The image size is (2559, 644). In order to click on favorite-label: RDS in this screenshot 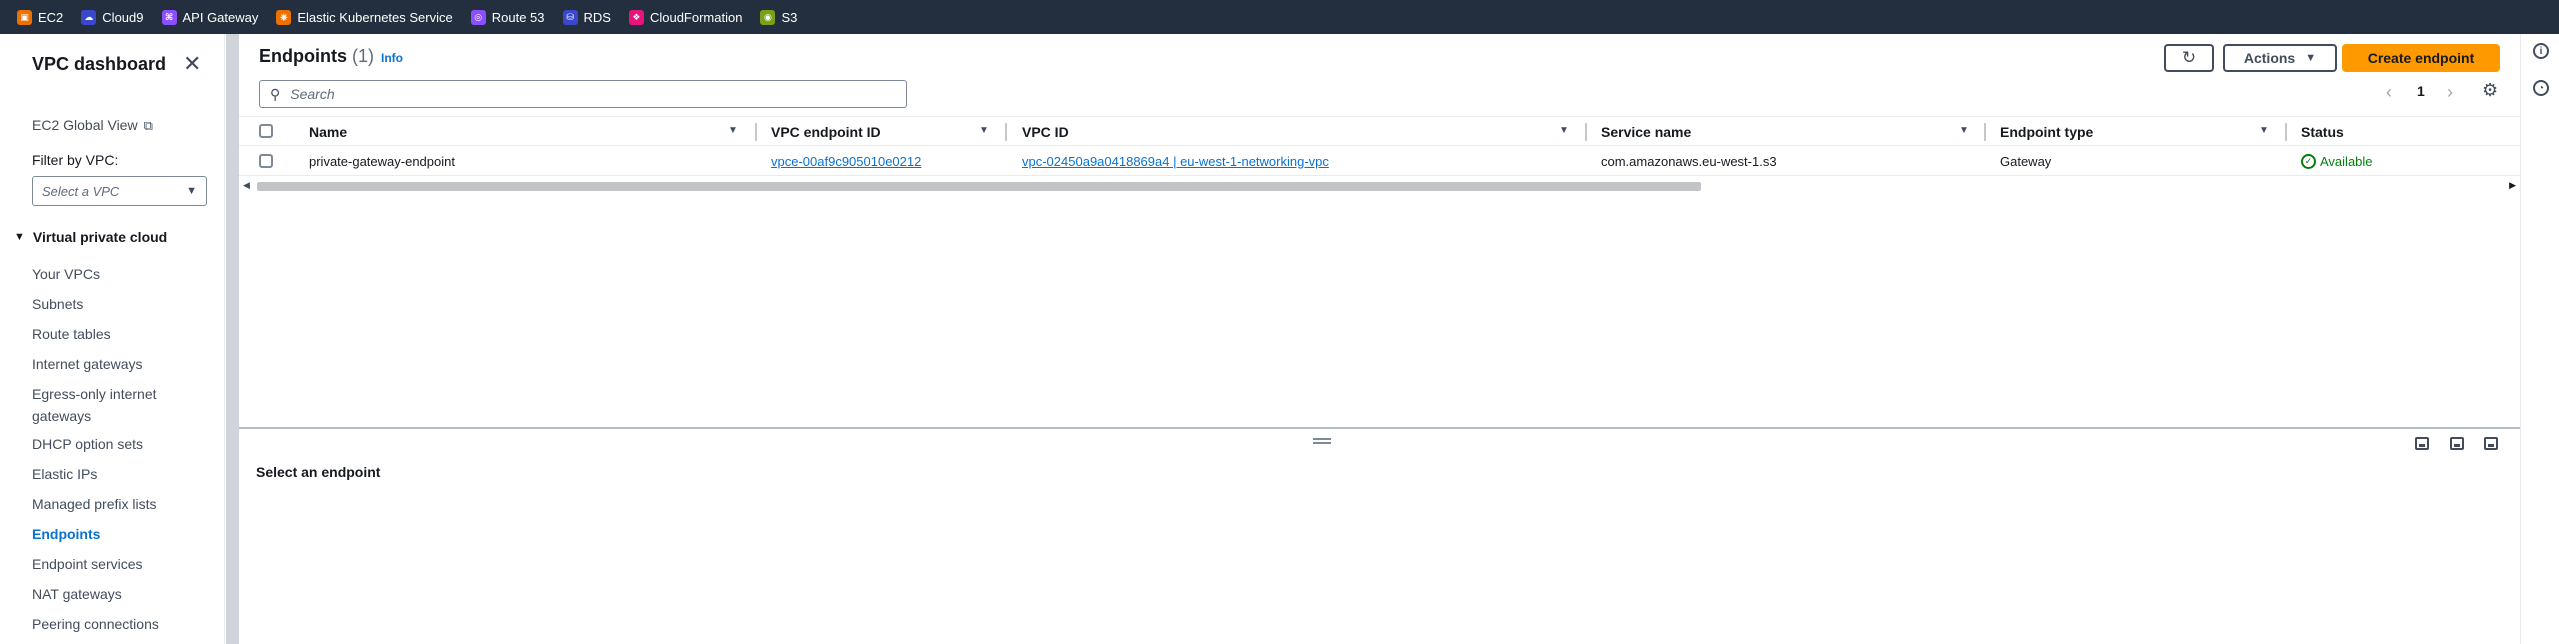, I will do `click(597, 17)`.